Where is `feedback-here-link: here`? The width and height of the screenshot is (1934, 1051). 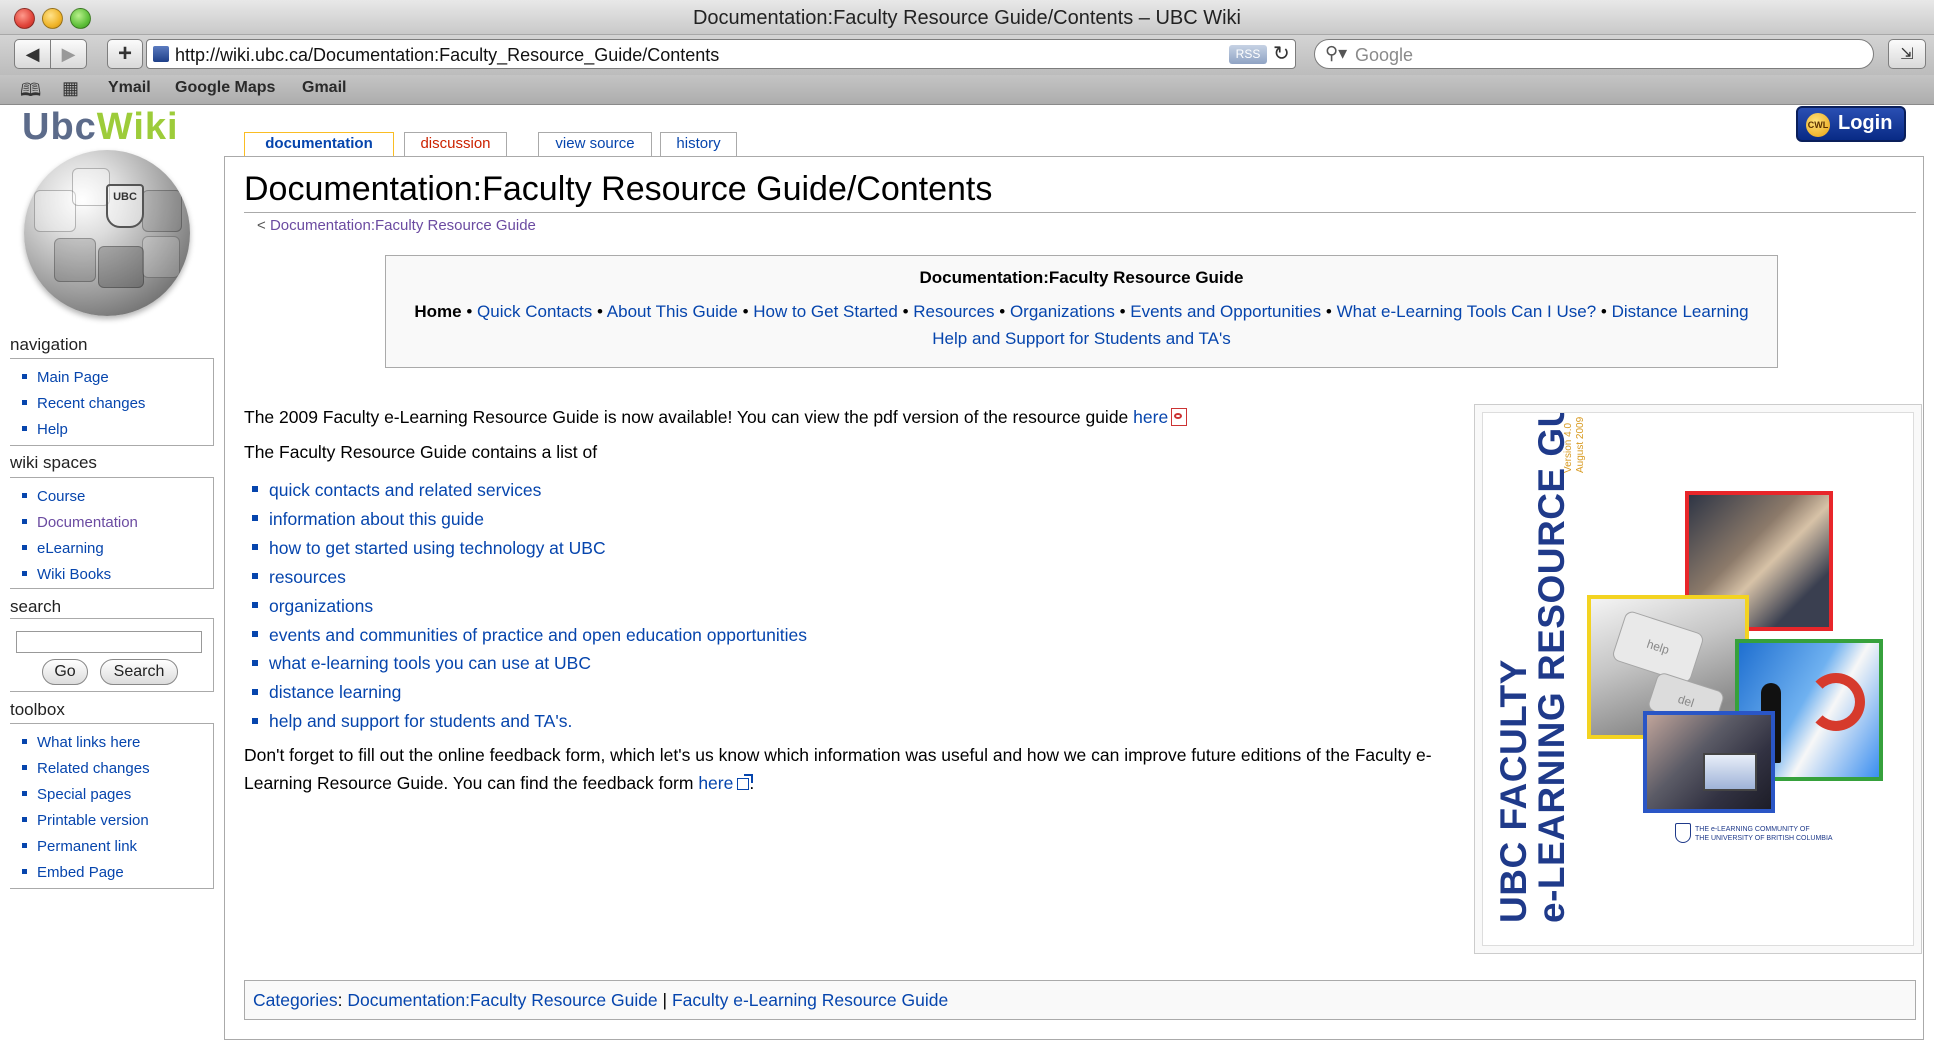 feedback-here-link: here is located at coordinates (715, 783).